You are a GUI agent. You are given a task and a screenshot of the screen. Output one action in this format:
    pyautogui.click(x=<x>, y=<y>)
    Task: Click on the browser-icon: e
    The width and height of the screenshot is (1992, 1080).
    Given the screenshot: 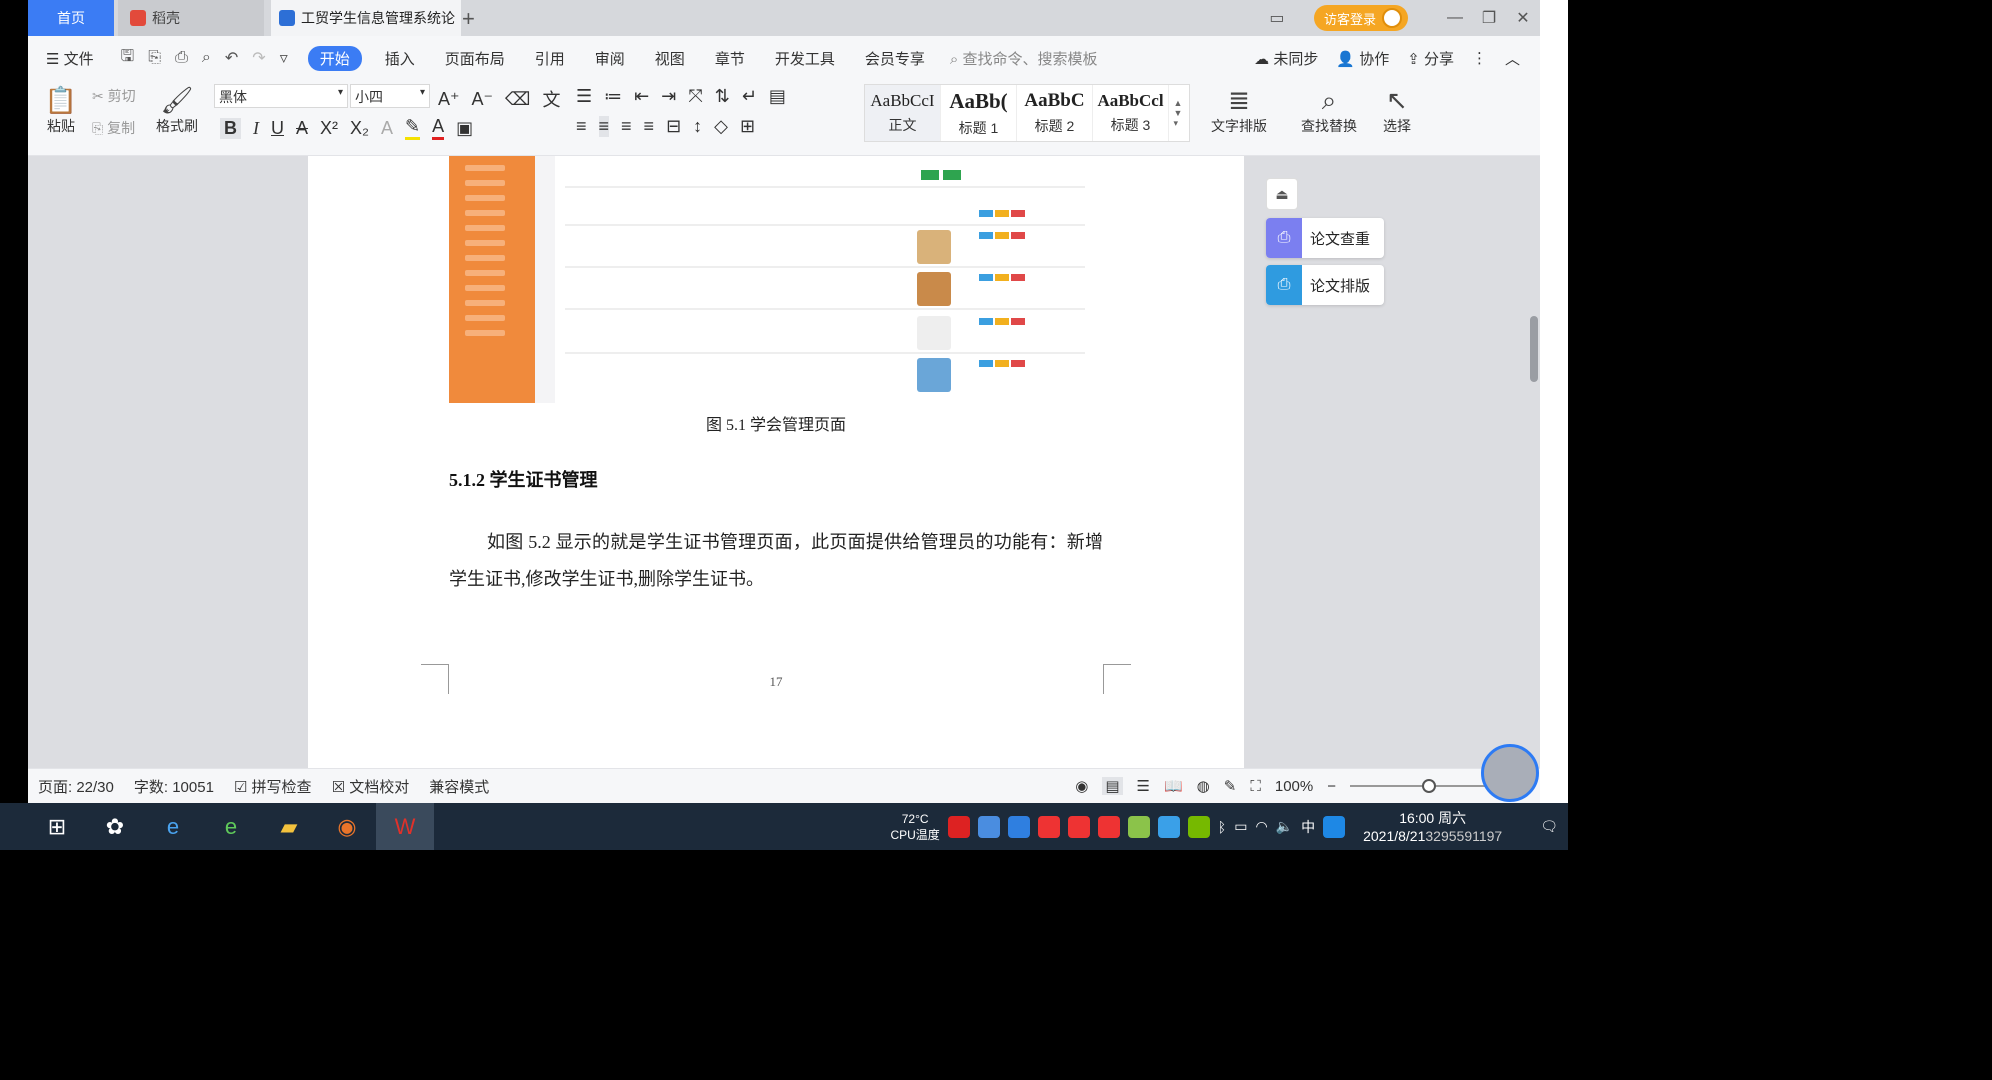 What is the action you would take?
    pyautogui.click(x=231, y=826)
    